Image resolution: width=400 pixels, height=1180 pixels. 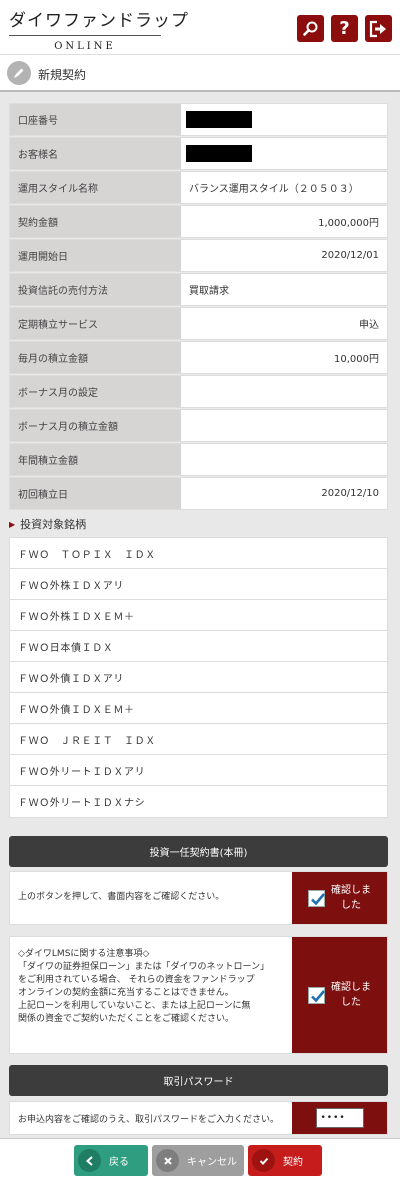 What do you see at coordinates (310, 28) in the screenshot?
I see `search-icon` at bounding box center [310, 28].